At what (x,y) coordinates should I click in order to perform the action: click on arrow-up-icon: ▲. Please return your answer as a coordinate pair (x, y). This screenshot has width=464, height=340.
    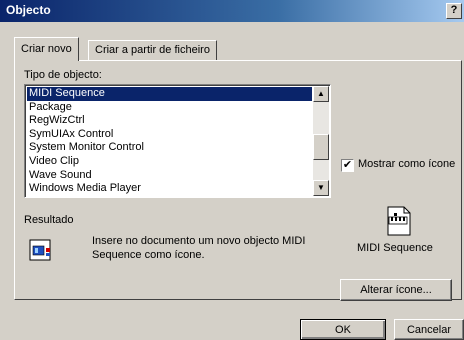
    Looking at the image, I should click on (321, 93).